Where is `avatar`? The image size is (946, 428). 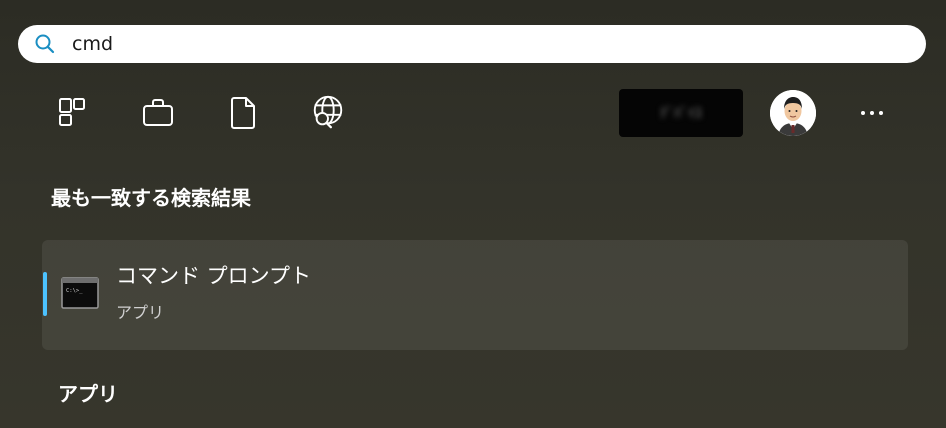 avatar is located at coordinates (793, 113).